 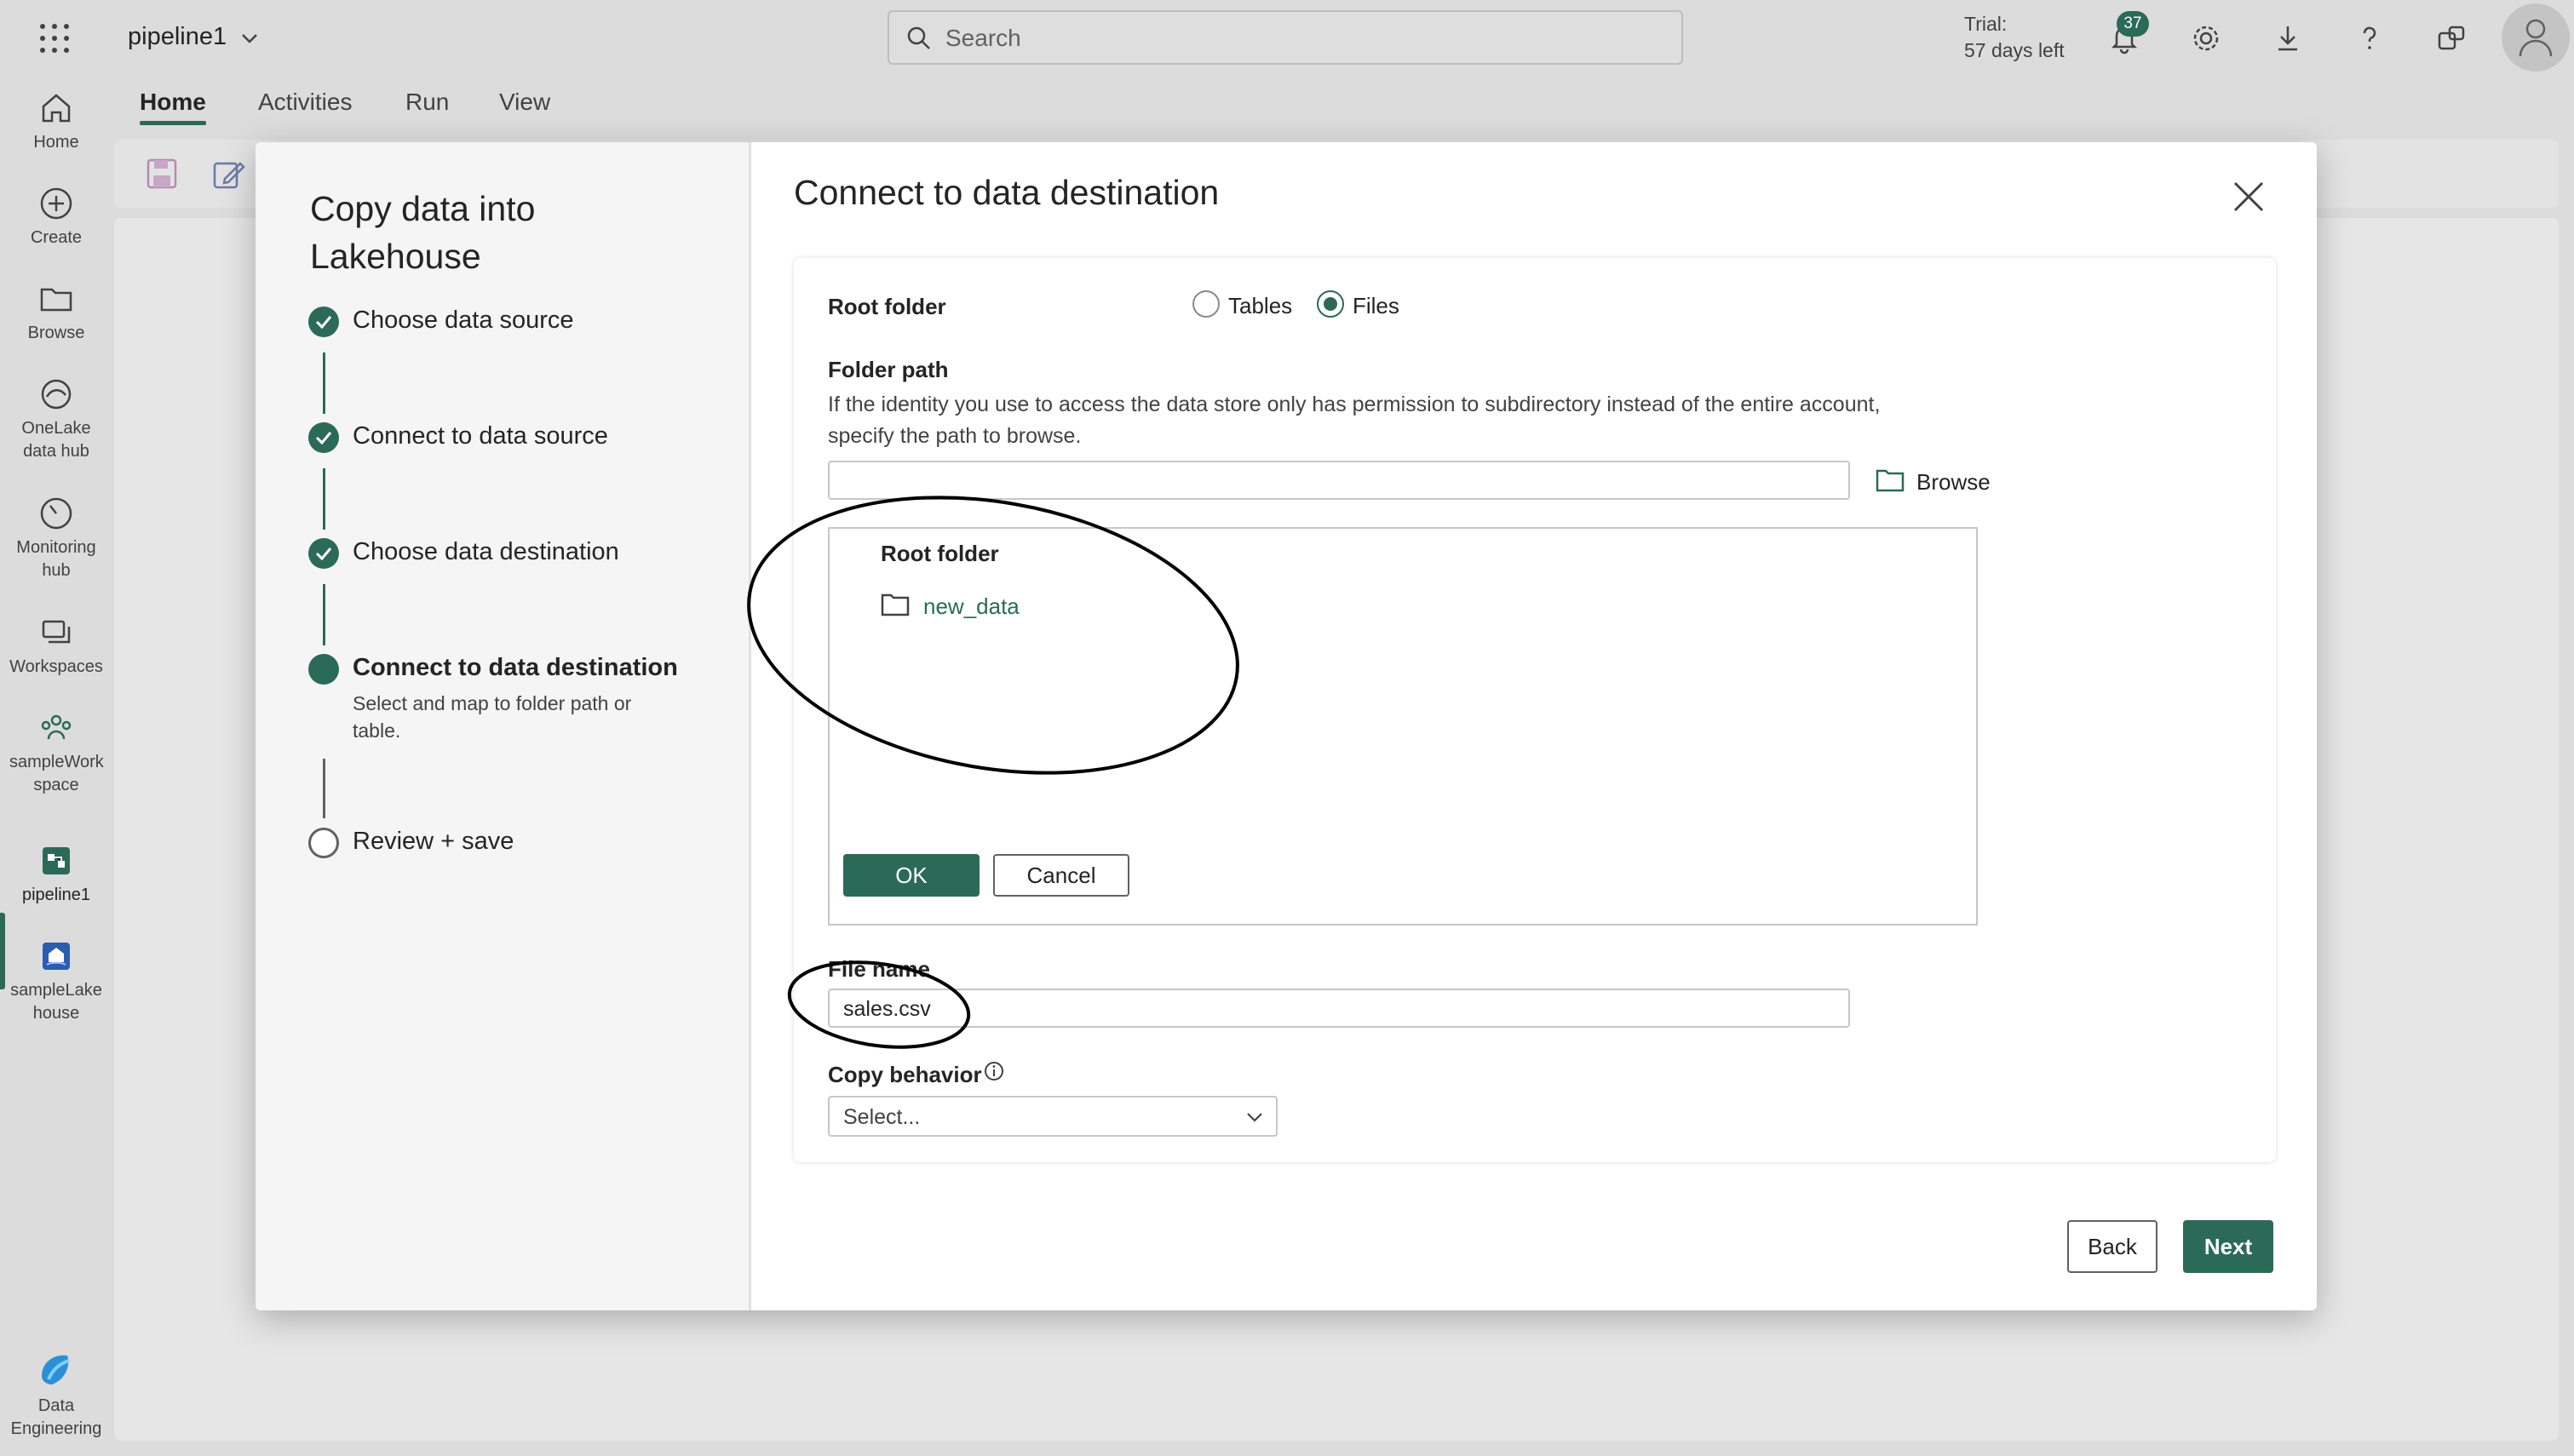 I want to click on rail-label: Monitoring hub, so click(x=56, y=559).